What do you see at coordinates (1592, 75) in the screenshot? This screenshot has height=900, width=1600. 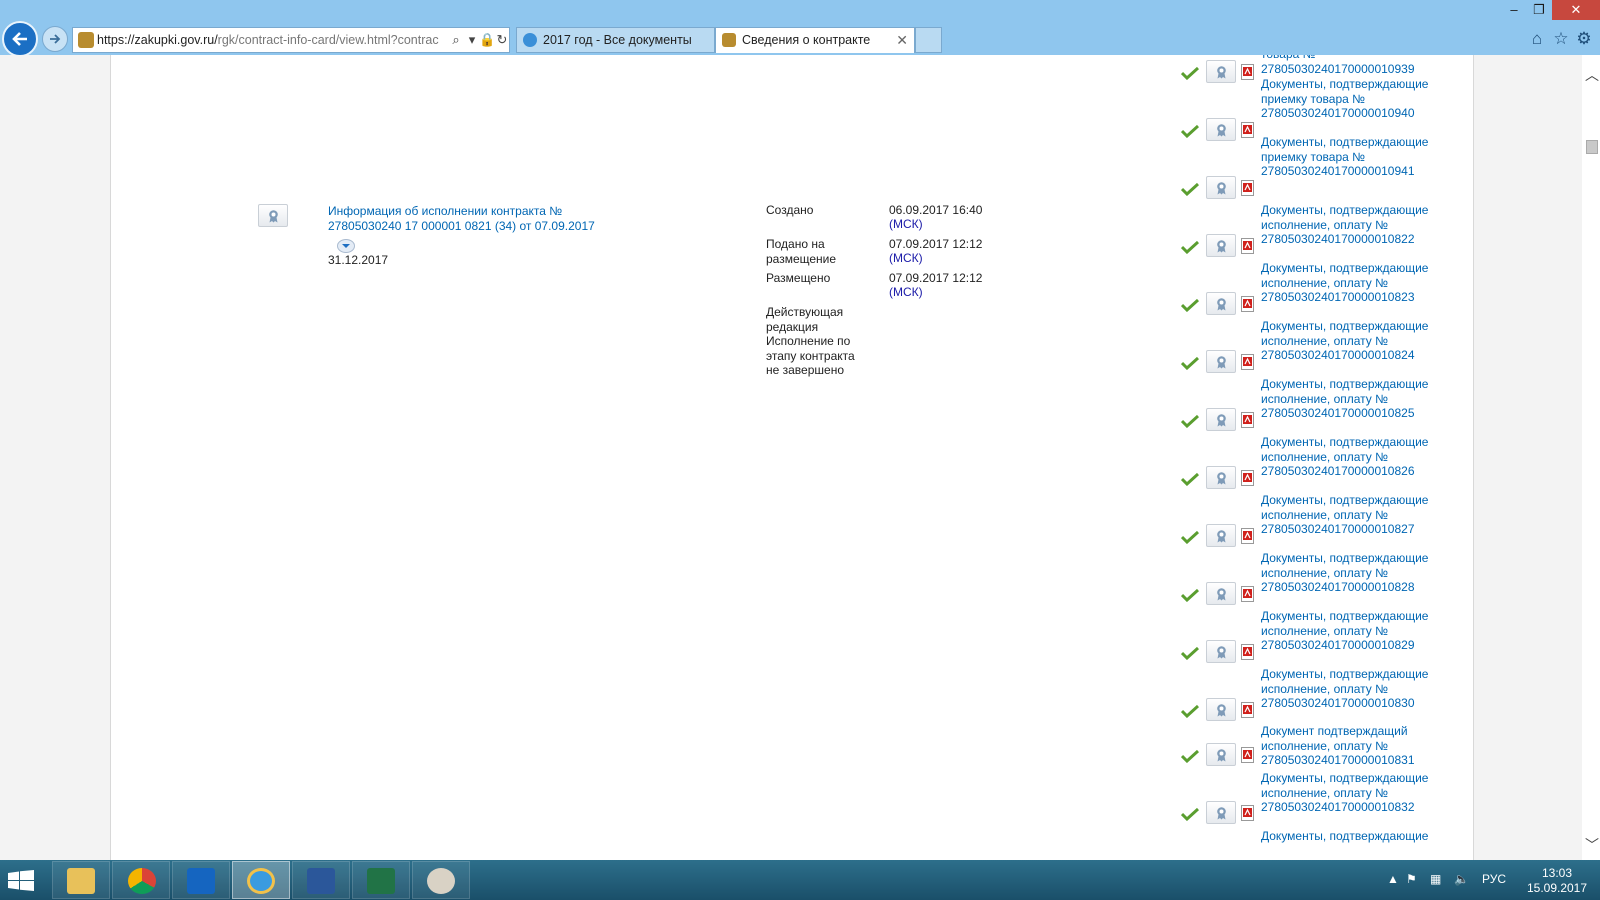 I see `scroll-up-arrow-icon: ︿` at bounding box center [1592, 75].